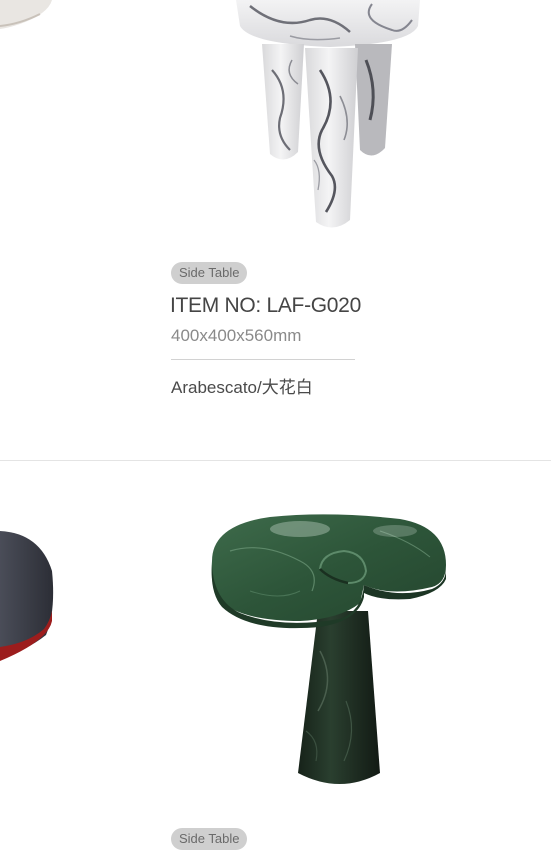 Image resolution: width=551 pixels, height=856 pixels. Describe the element at coordinates (236, 335) in the screenshot. I see `dimensions: 400x400x560mm` at that location.